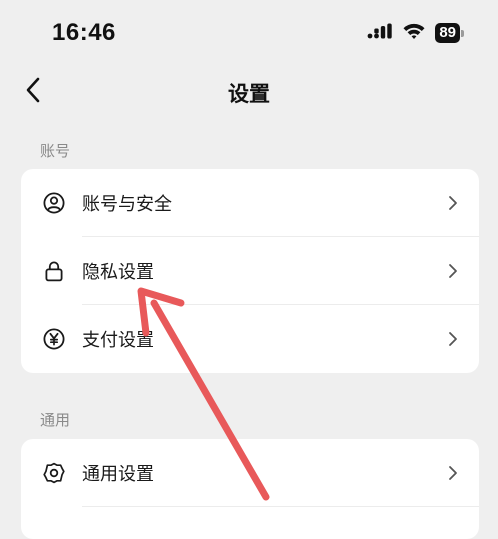 The height and width of the screenshot is (539, 498). I want to click on yuan-circle-icon, so click(54, 339).